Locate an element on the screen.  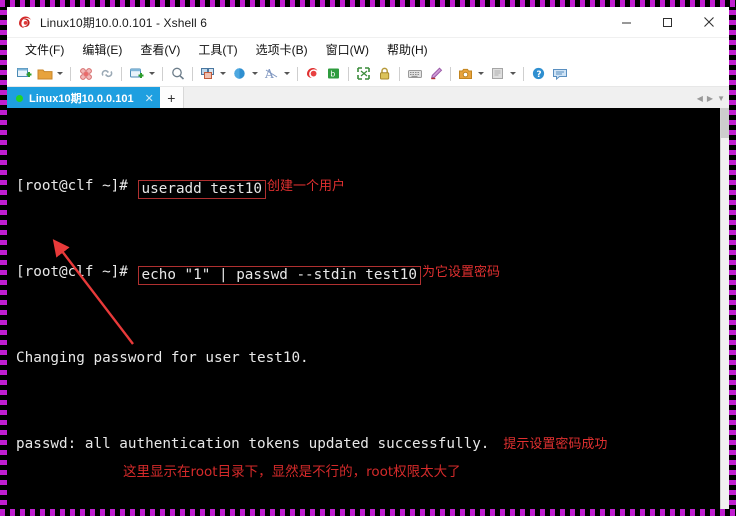
log-icon is located at coordinates (497, 73).